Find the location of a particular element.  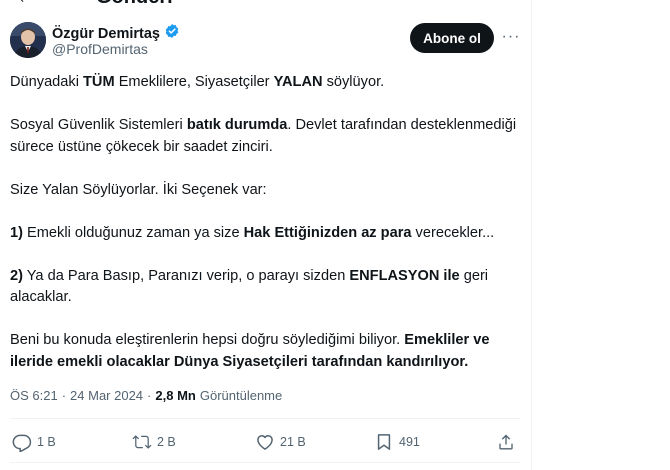

author-name: Özgür Demirtaş is located at coordinates (106, 34).